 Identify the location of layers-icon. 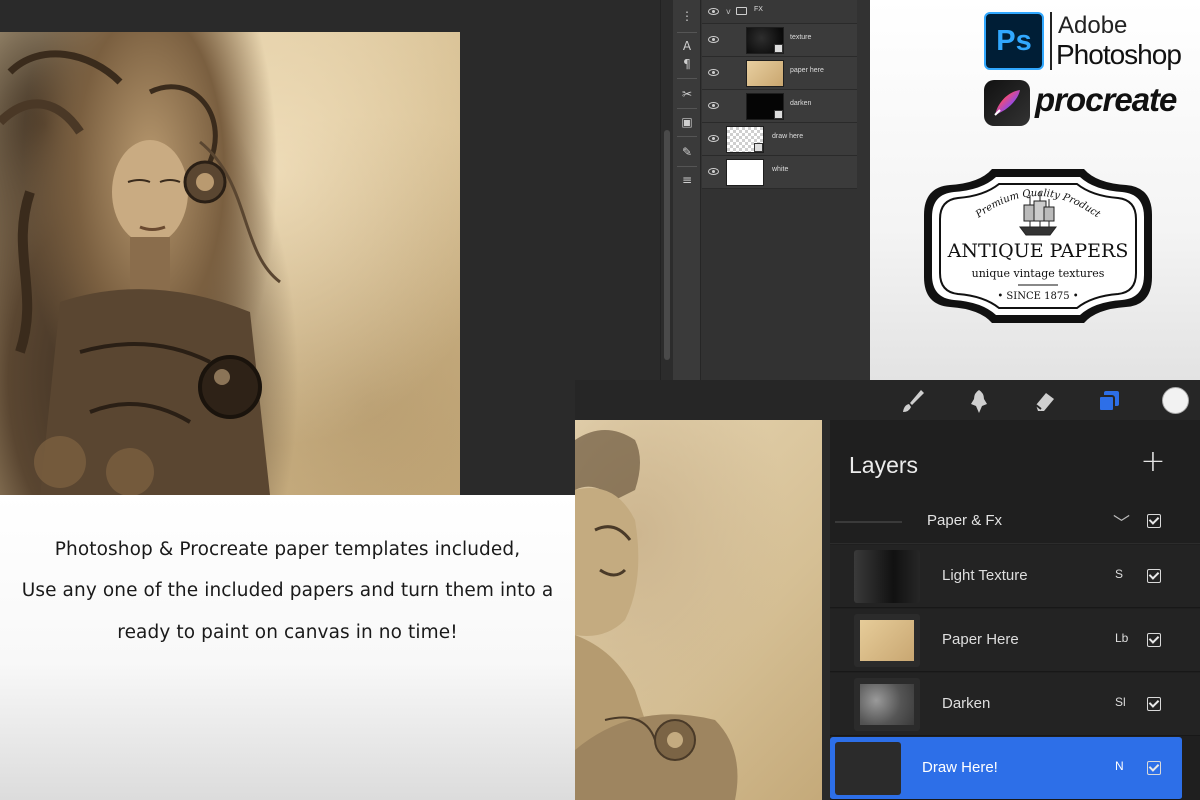
(1109, 401).